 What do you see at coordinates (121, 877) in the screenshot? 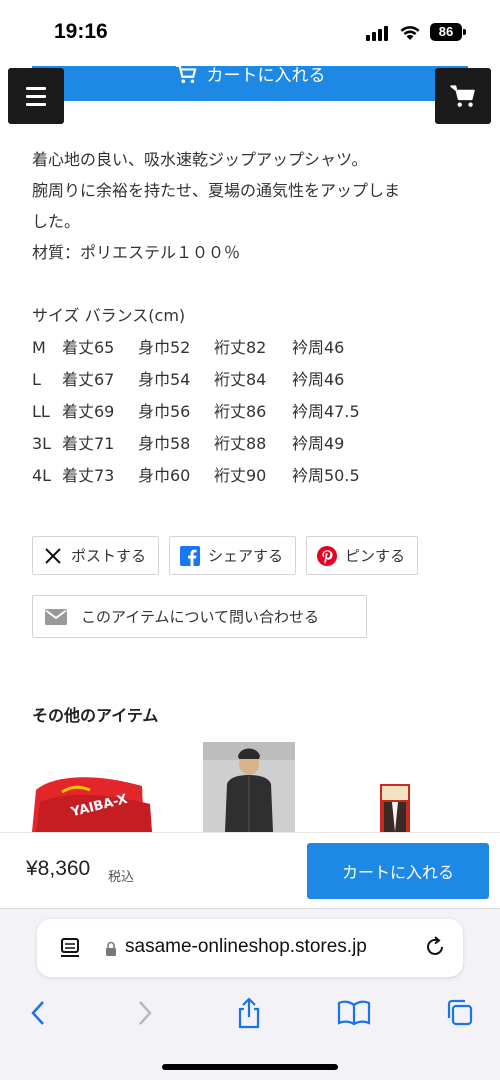
I see `tax-included-label: 税込` at bounding box center [121, 877].